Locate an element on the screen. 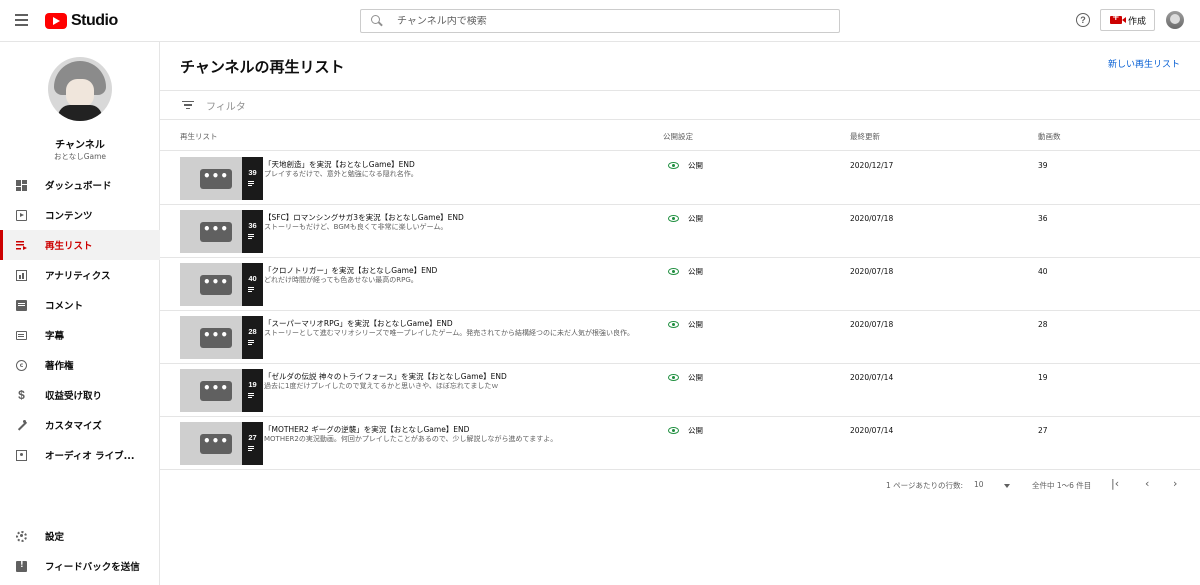 The height and width of the screenshot is (585, 1200). new-playlist-link: 新しい再生リスト is located at coordinates (1144, 63).